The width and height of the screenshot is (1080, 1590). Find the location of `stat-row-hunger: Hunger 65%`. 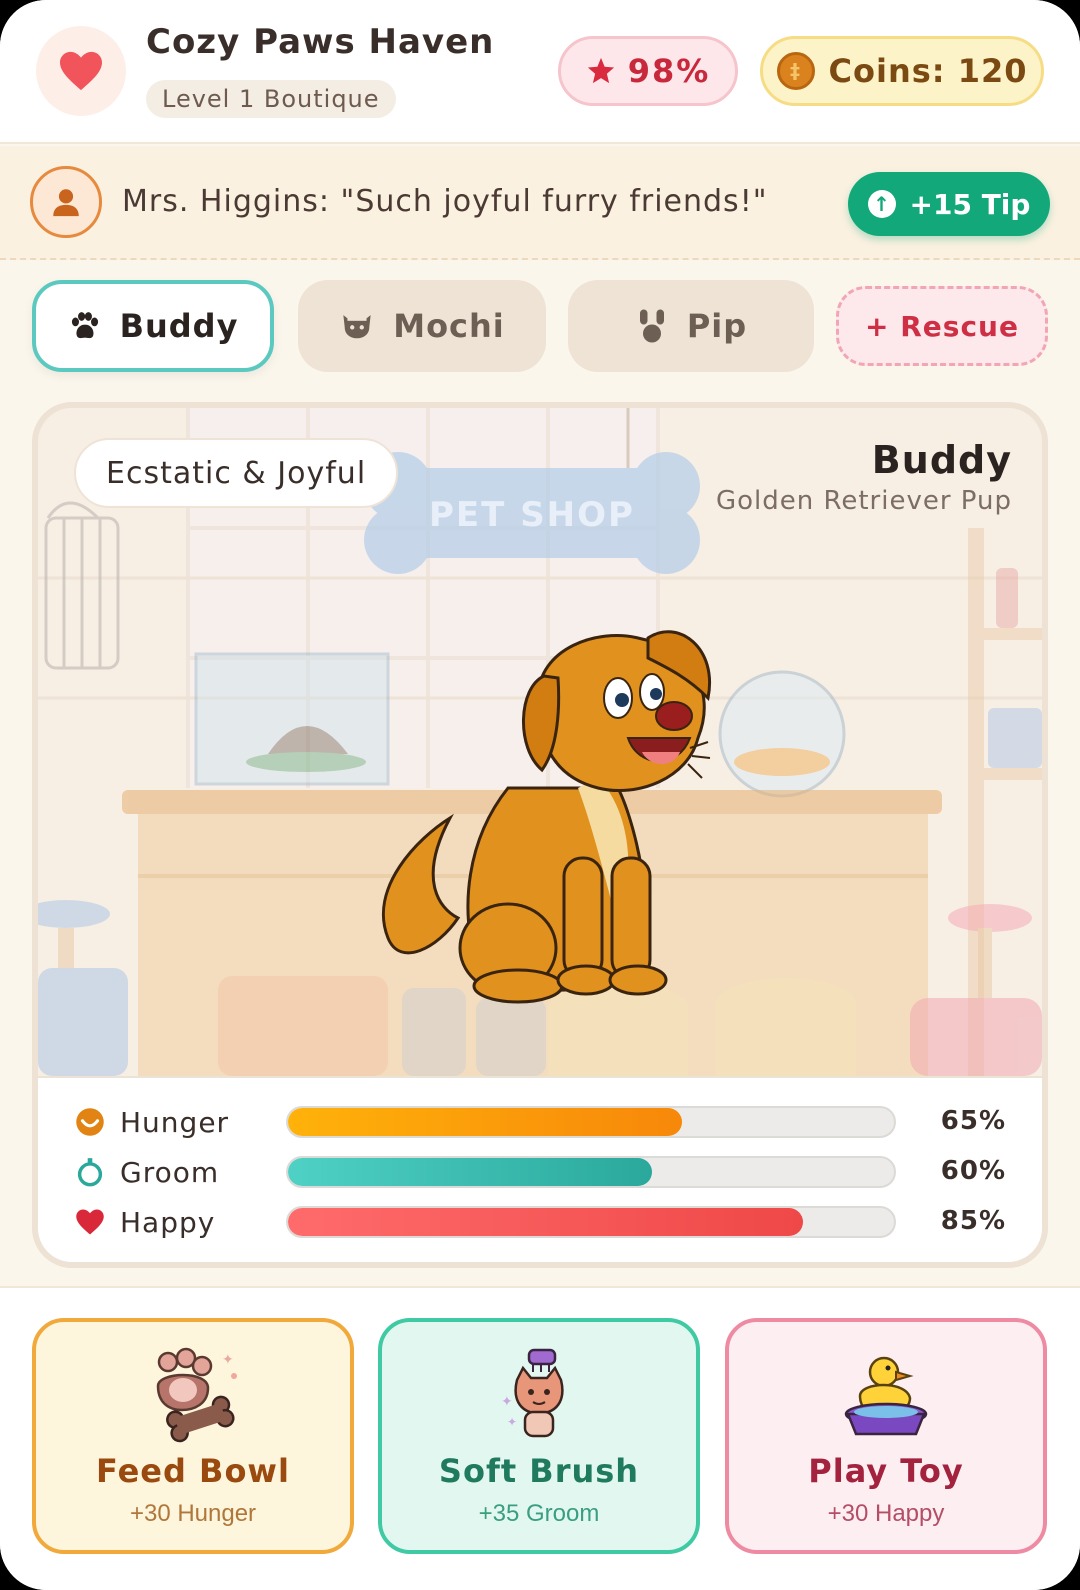

stat-row-hunger: Hunger 65% is located at coordinates (540, 1122).